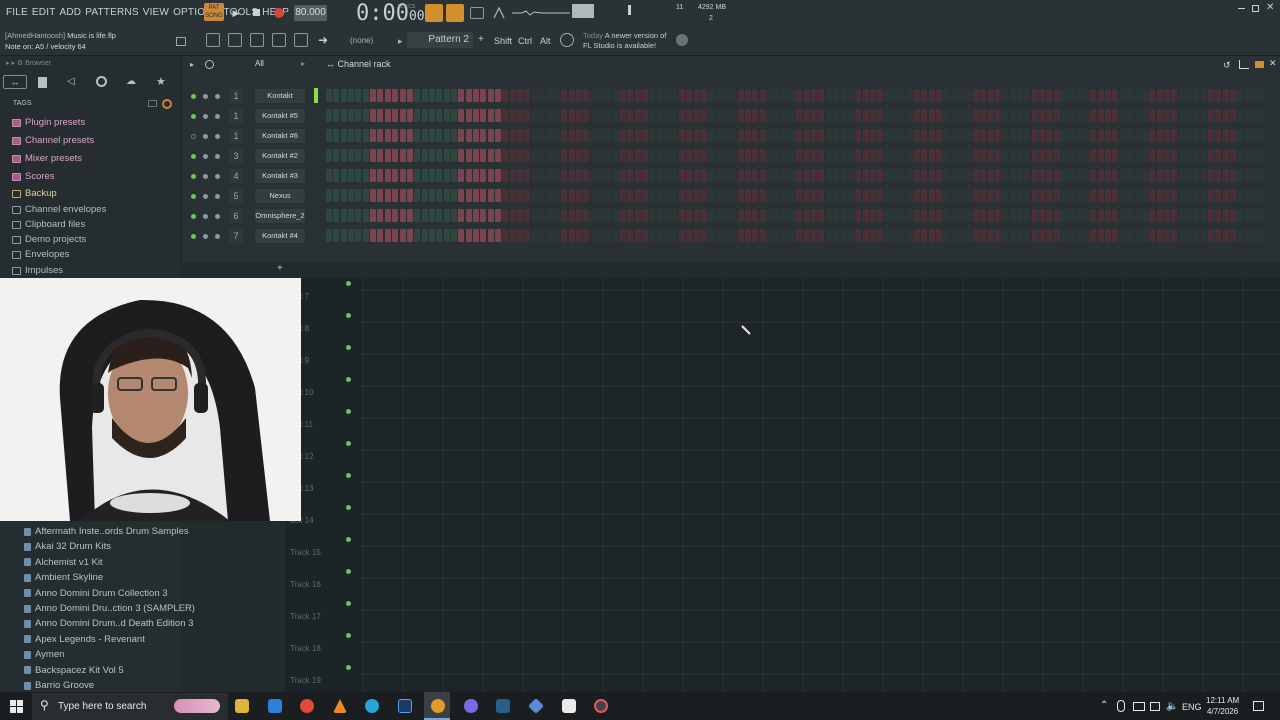  Describe the element at coordinates (348, 571) in the screenshot. I see `track-mute-led` at that location.